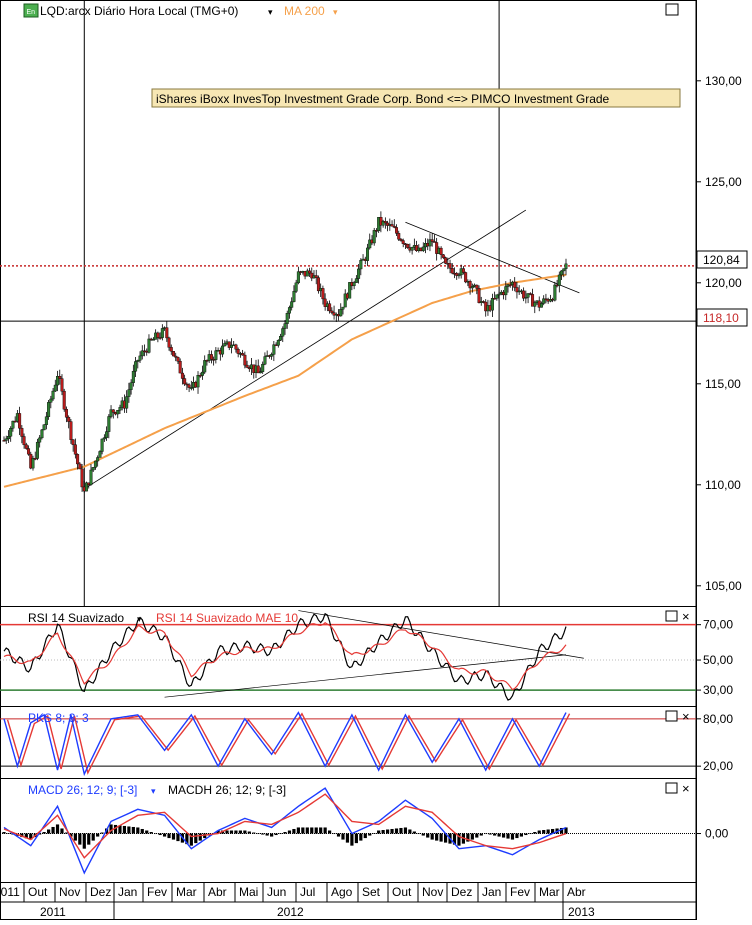 The height and width of the screenshot is (925, 752). I want to click on symbol-dropdown-icon: ▾, so click(270, 12).